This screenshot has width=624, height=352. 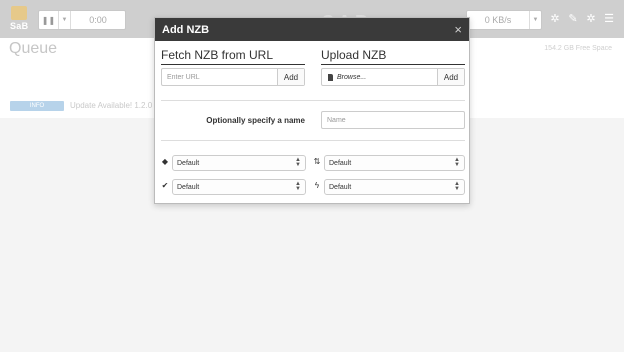 What do you see at coordinates (37, 106) in the screenshot?
I see `info-badge: INFO` at bounding box center [37, 106].